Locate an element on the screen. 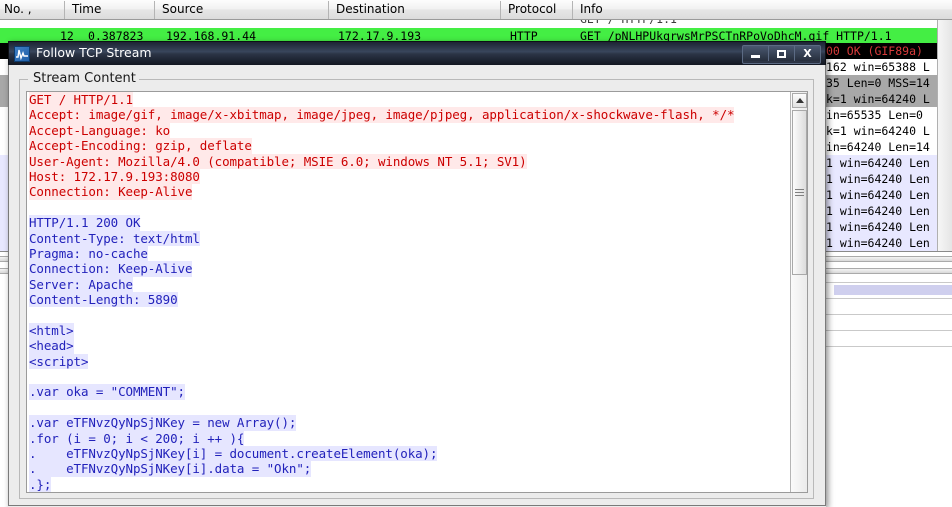  maximize-icon is located at coordinates (781, 53).